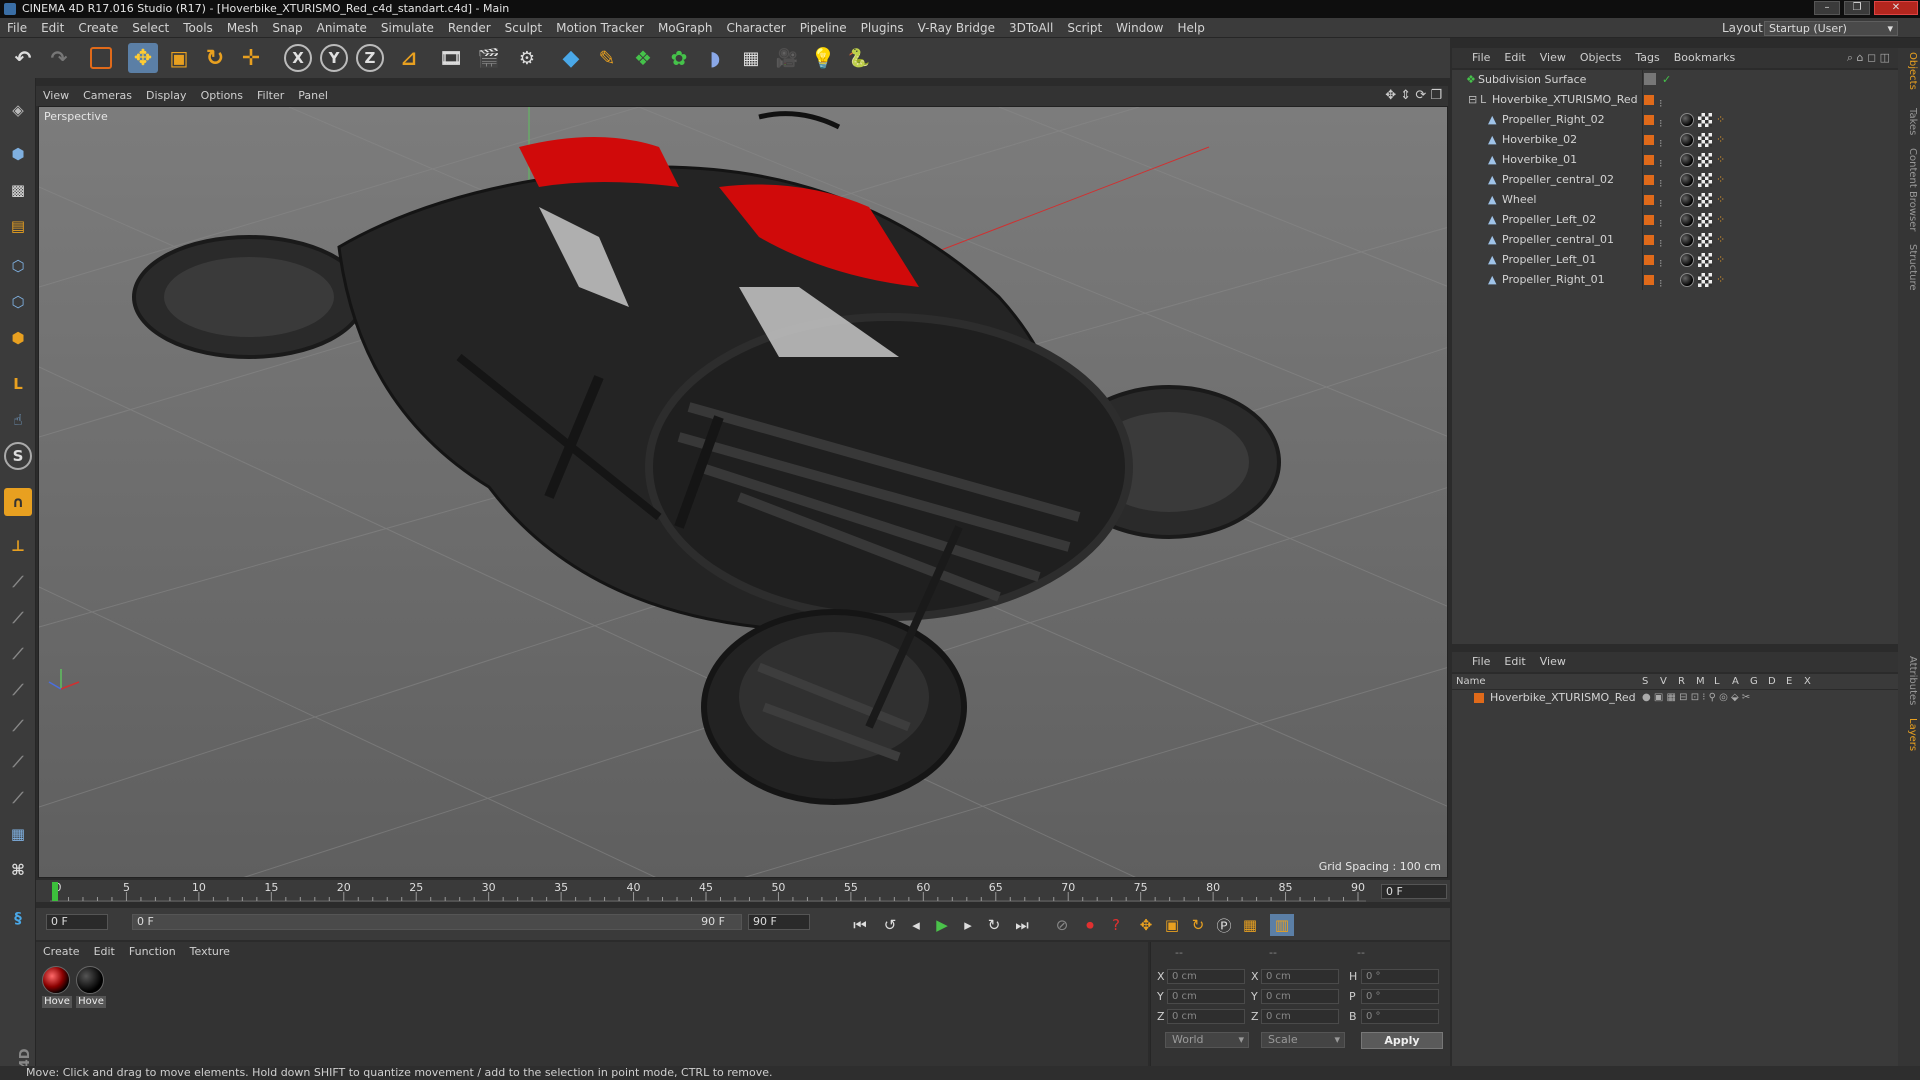 The image size is (1920, 1080). What do you see at coordinates (210, 952) in the screenshot?
I see `material-menu-texture: Texture` at bounding box center [210, 952].